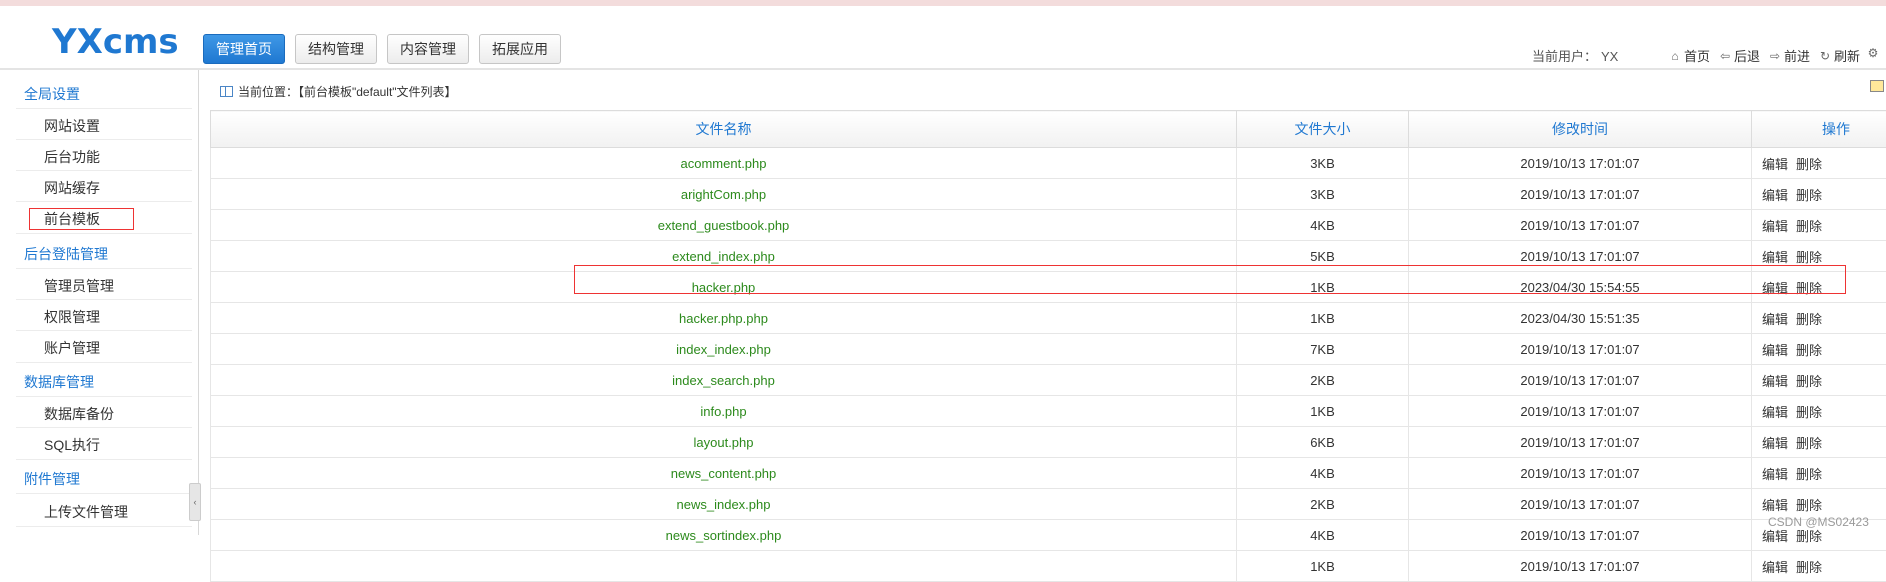 Image resolution: width=1886 pixels, height=582 pixels. Describe the element at coordinates (1819, 129) in the screenshot. I see `column-header-actions: 操作` at that location.